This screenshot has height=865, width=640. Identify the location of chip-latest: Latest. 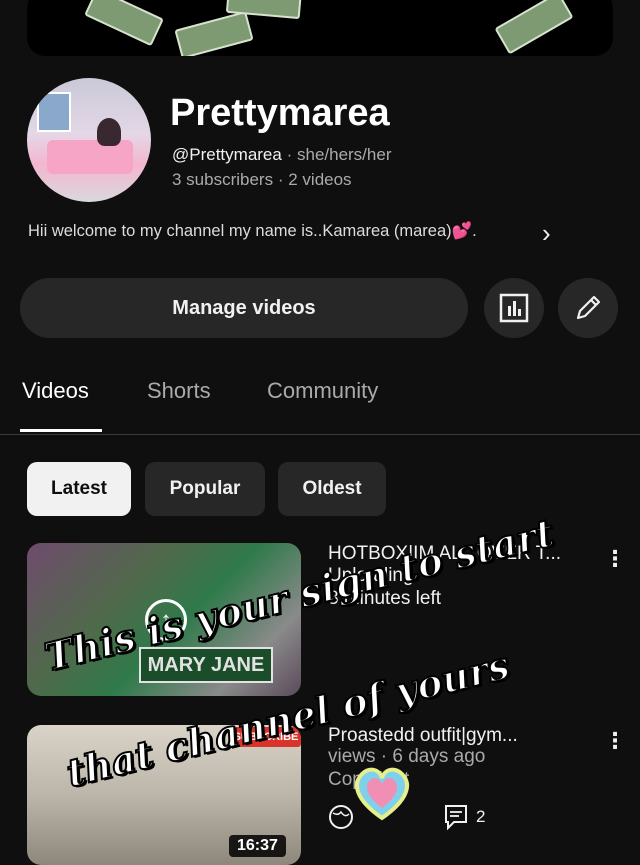
(79, 489).